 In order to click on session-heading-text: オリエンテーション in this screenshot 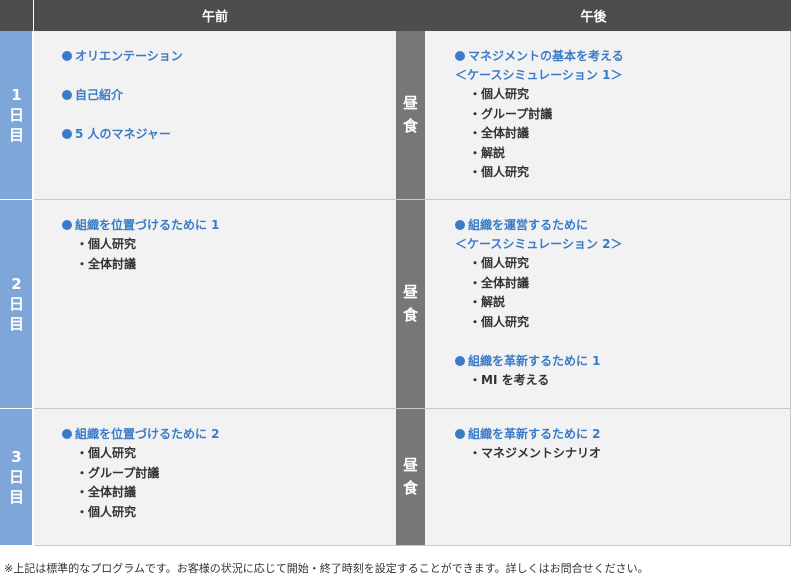, I will do `click(129, 56)`.